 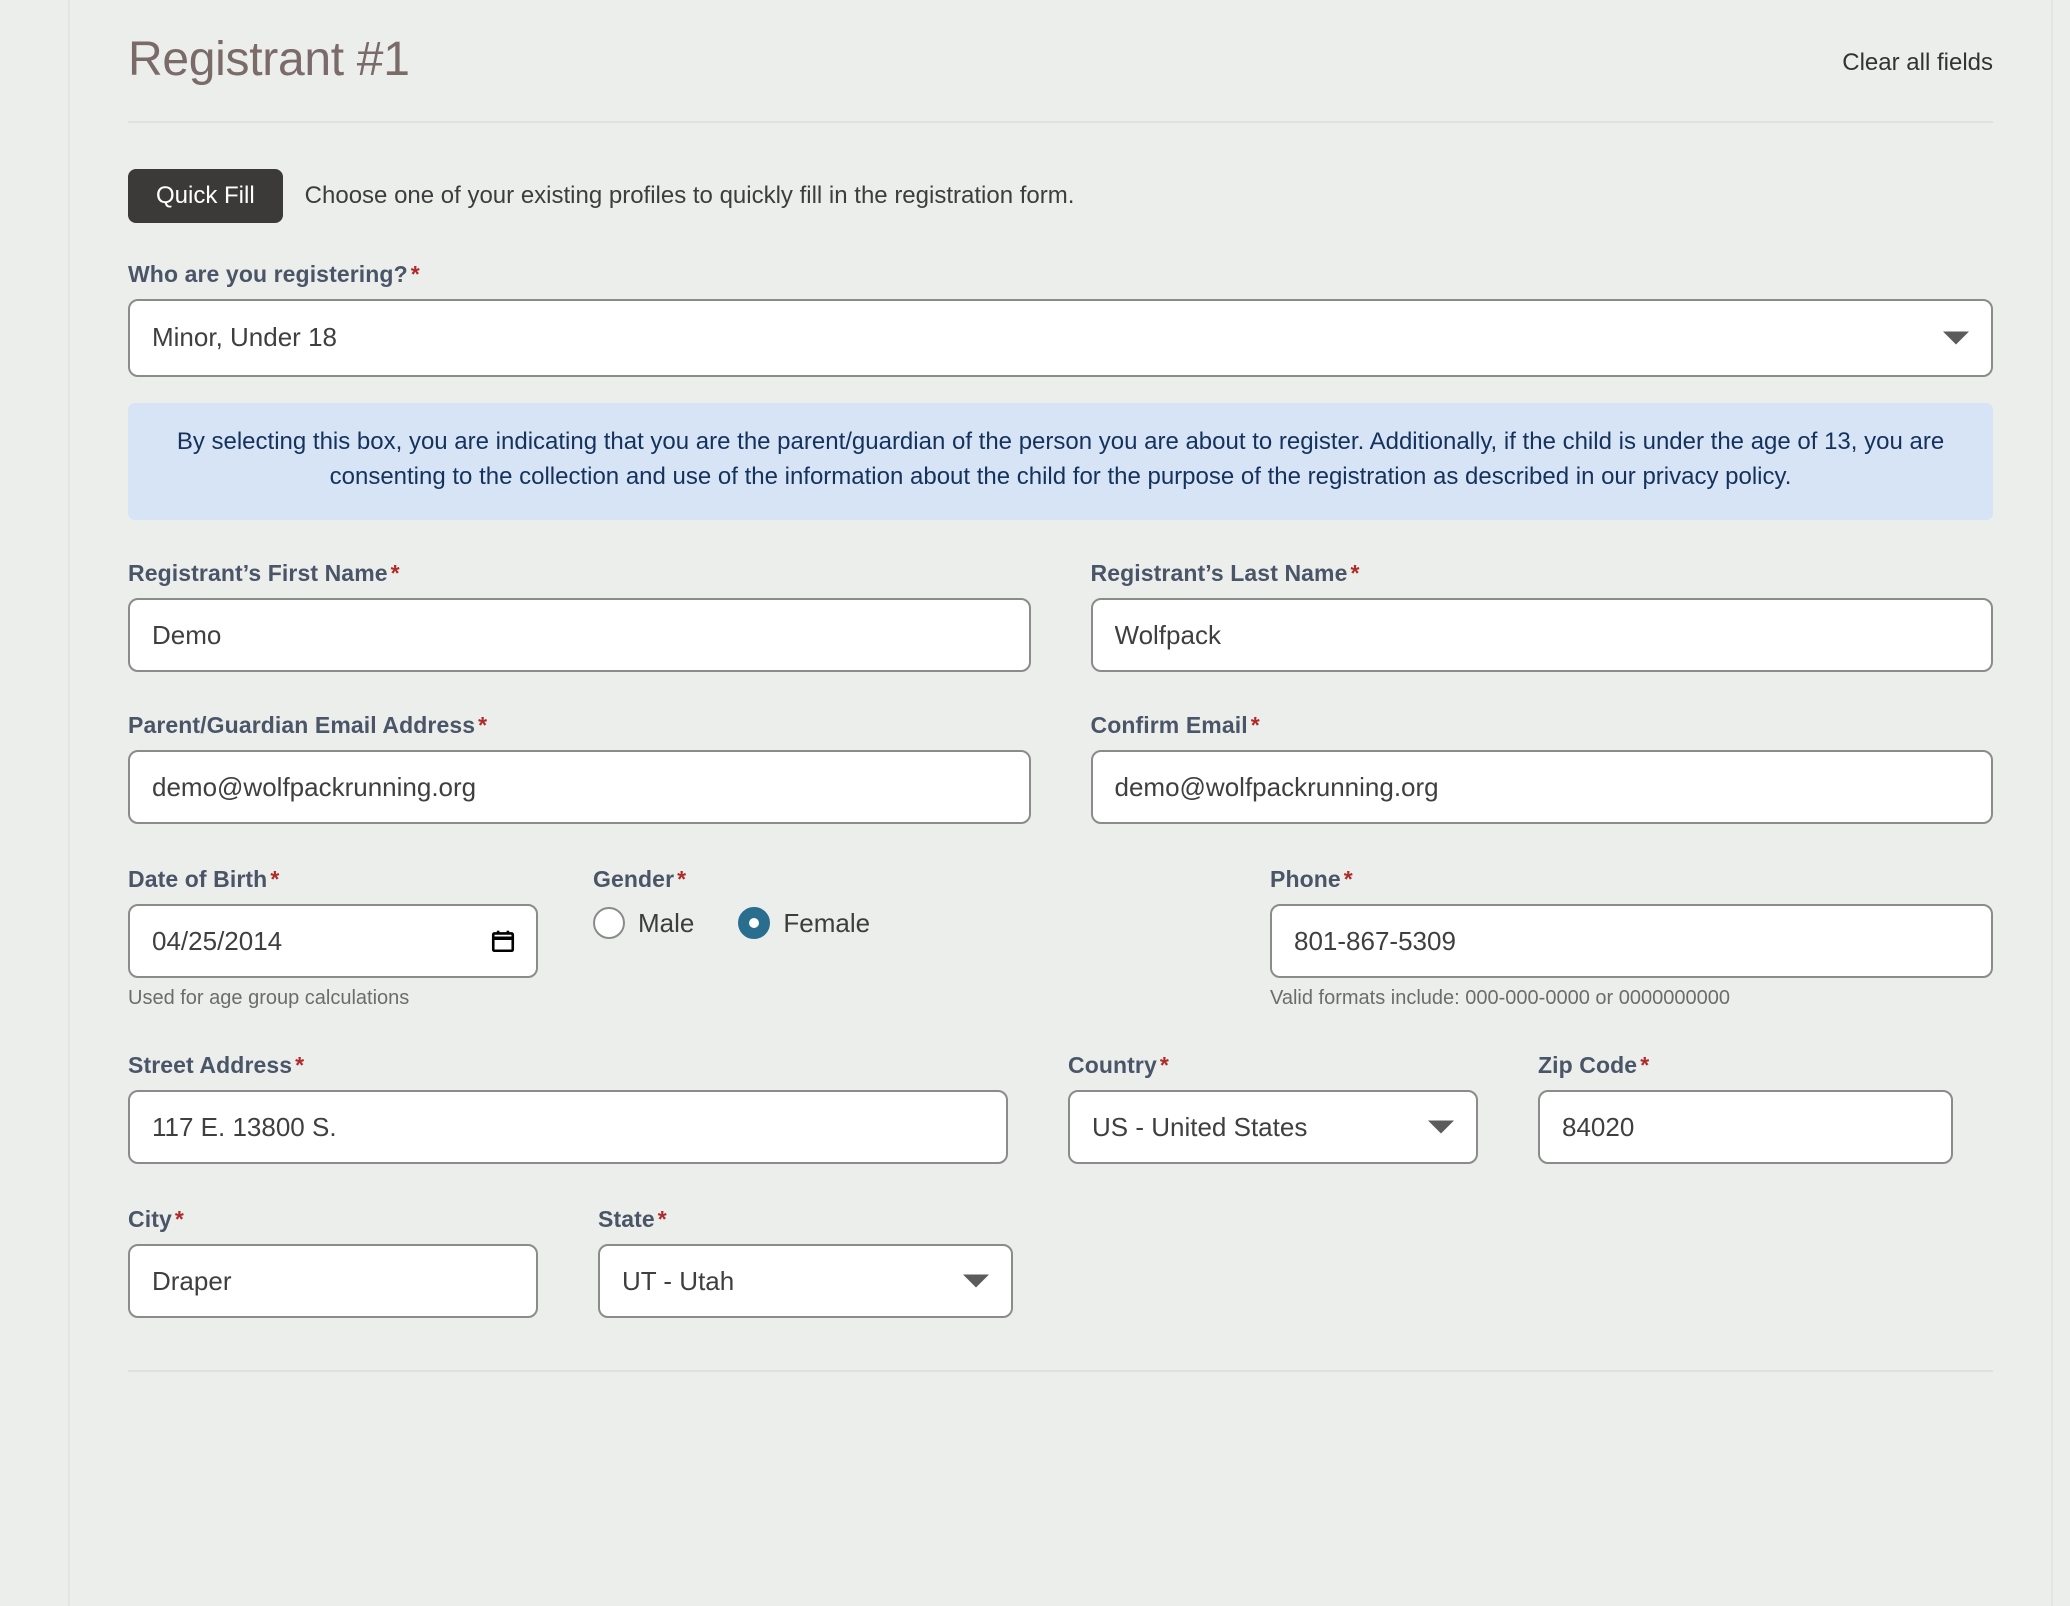 What do you see at coordinates (568, 1127) in the screenshot?
I see `street-address-input` at bounding box center [568, 1127].